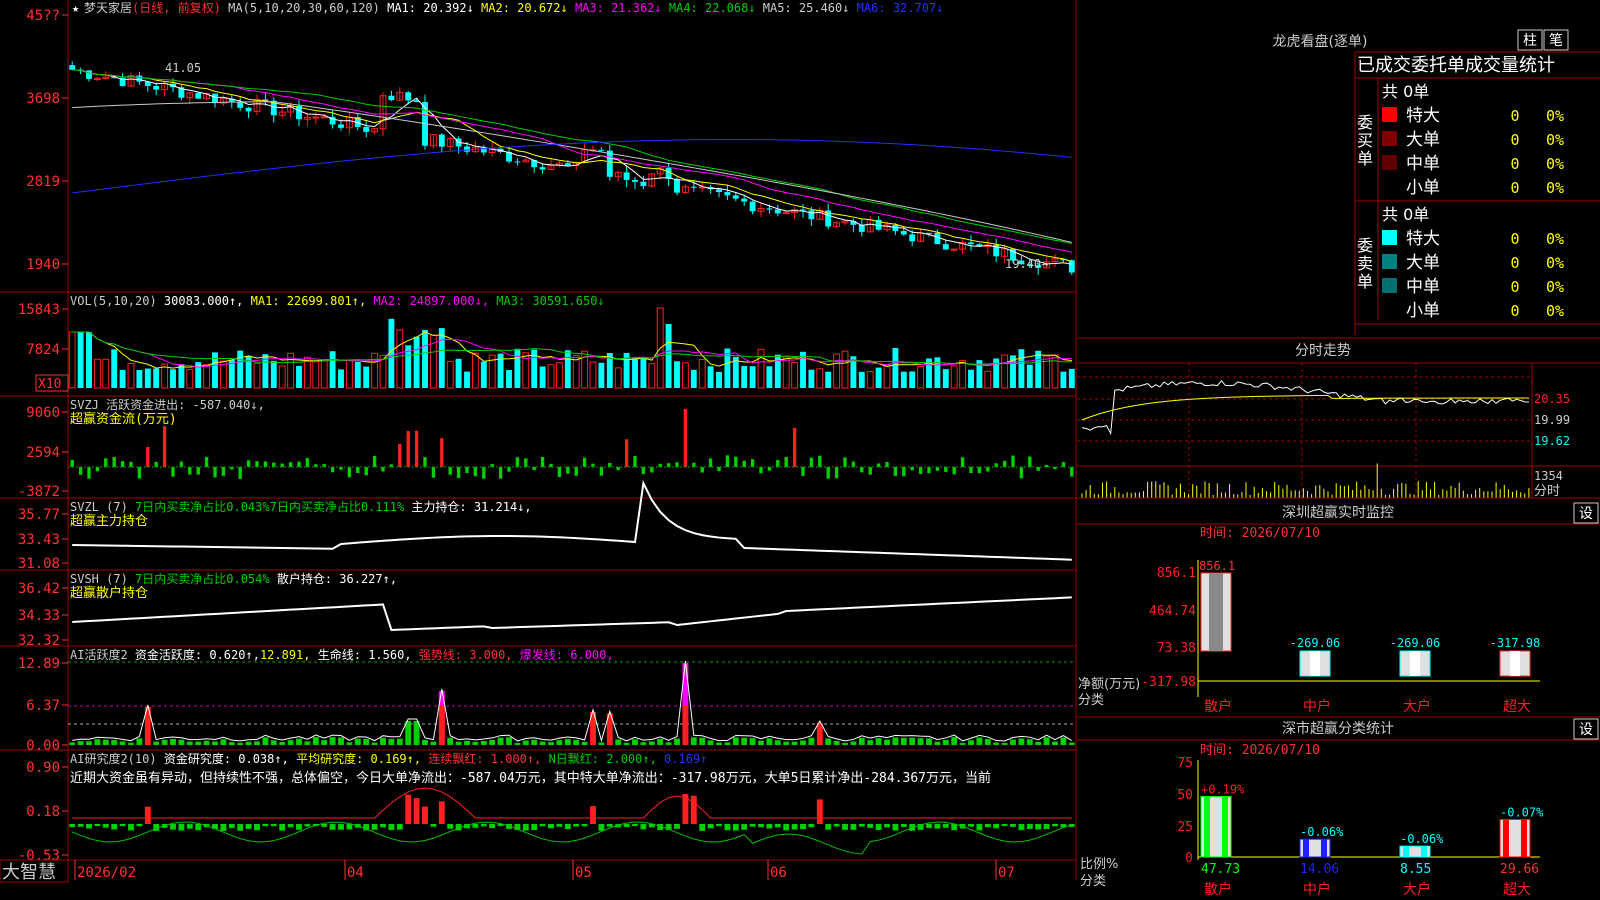 The height and width of the screenshot is (900, 1600). What do you see at coordinates (167, 404) in the screenshot?
I see `svzj-title: SVZJ 活跃资金进出: -587.040↓,` at bounding box center [167, 404].